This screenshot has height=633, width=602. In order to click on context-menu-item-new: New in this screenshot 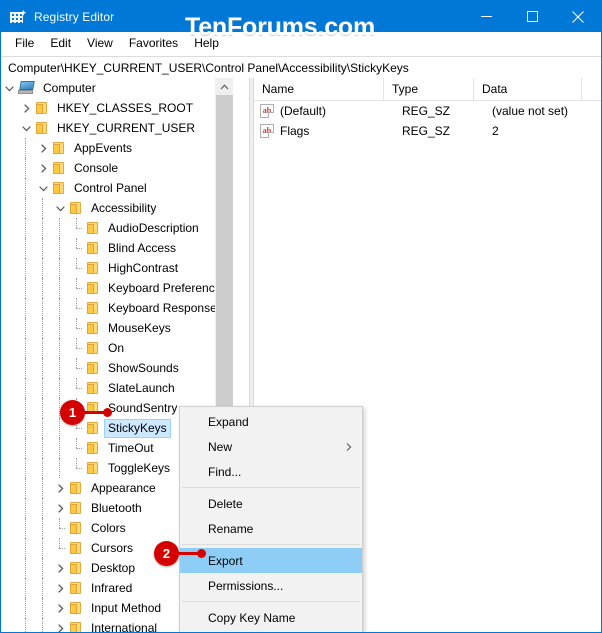, I will do `click(271, 446)`.